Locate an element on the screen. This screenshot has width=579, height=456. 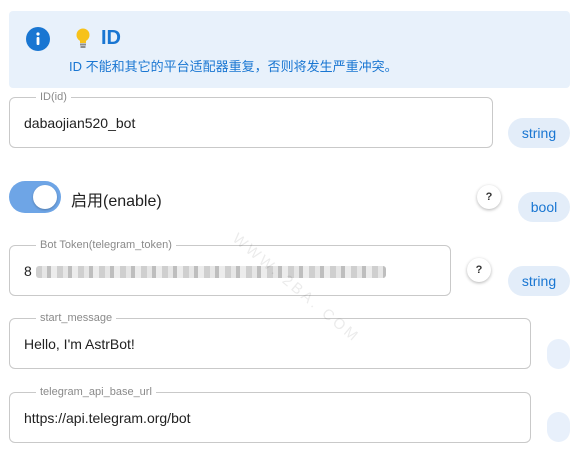
token-blurred-mask is located at coordinates (210, 272).